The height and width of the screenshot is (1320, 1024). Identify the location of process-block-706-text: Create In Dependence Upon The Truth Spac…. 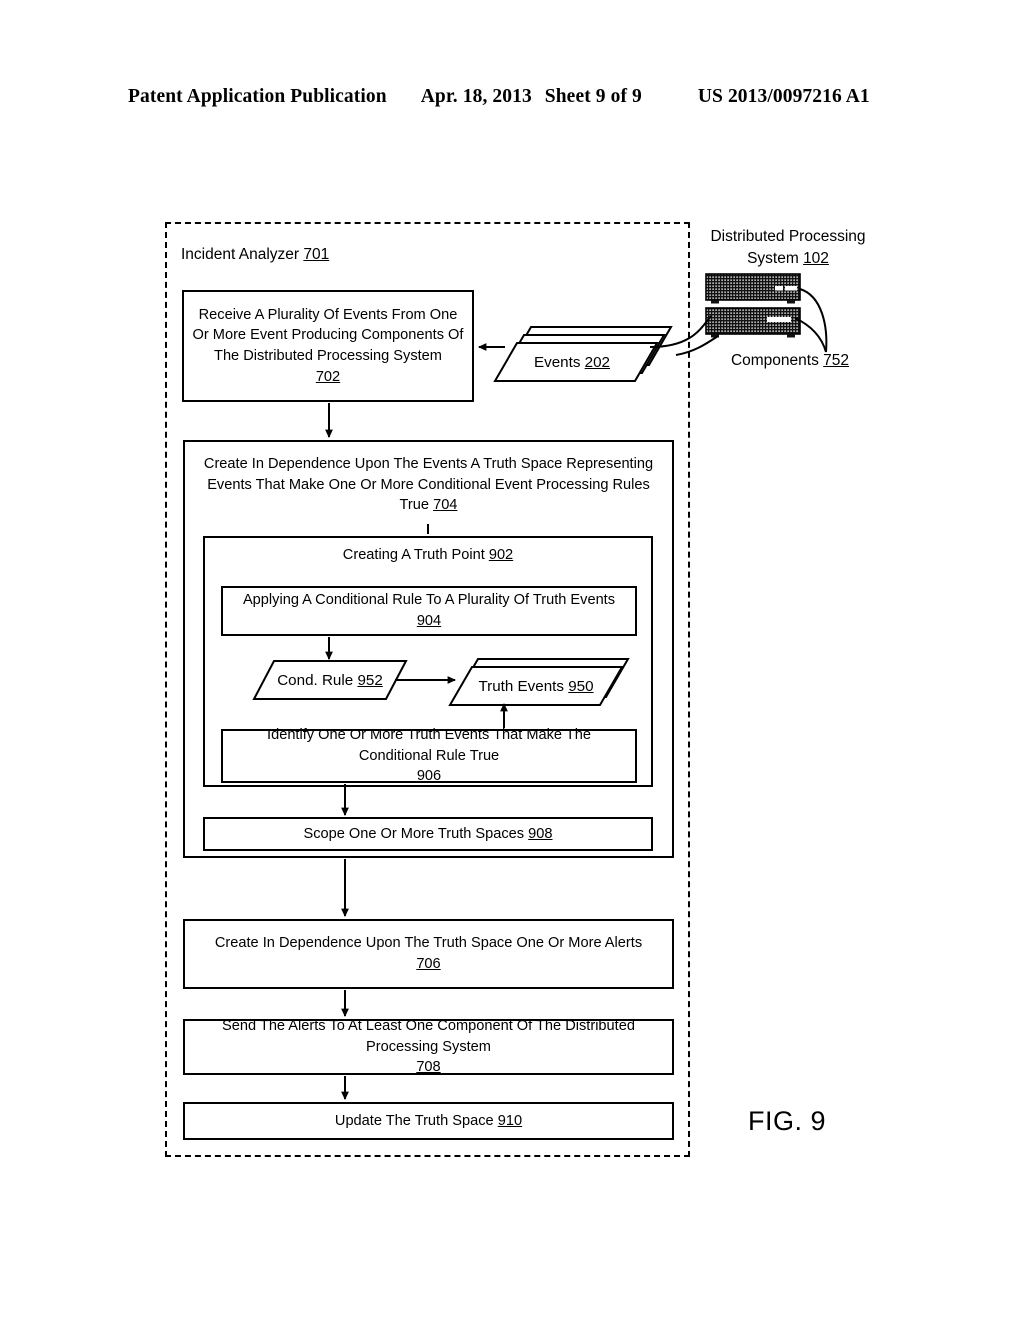
(428, 943).